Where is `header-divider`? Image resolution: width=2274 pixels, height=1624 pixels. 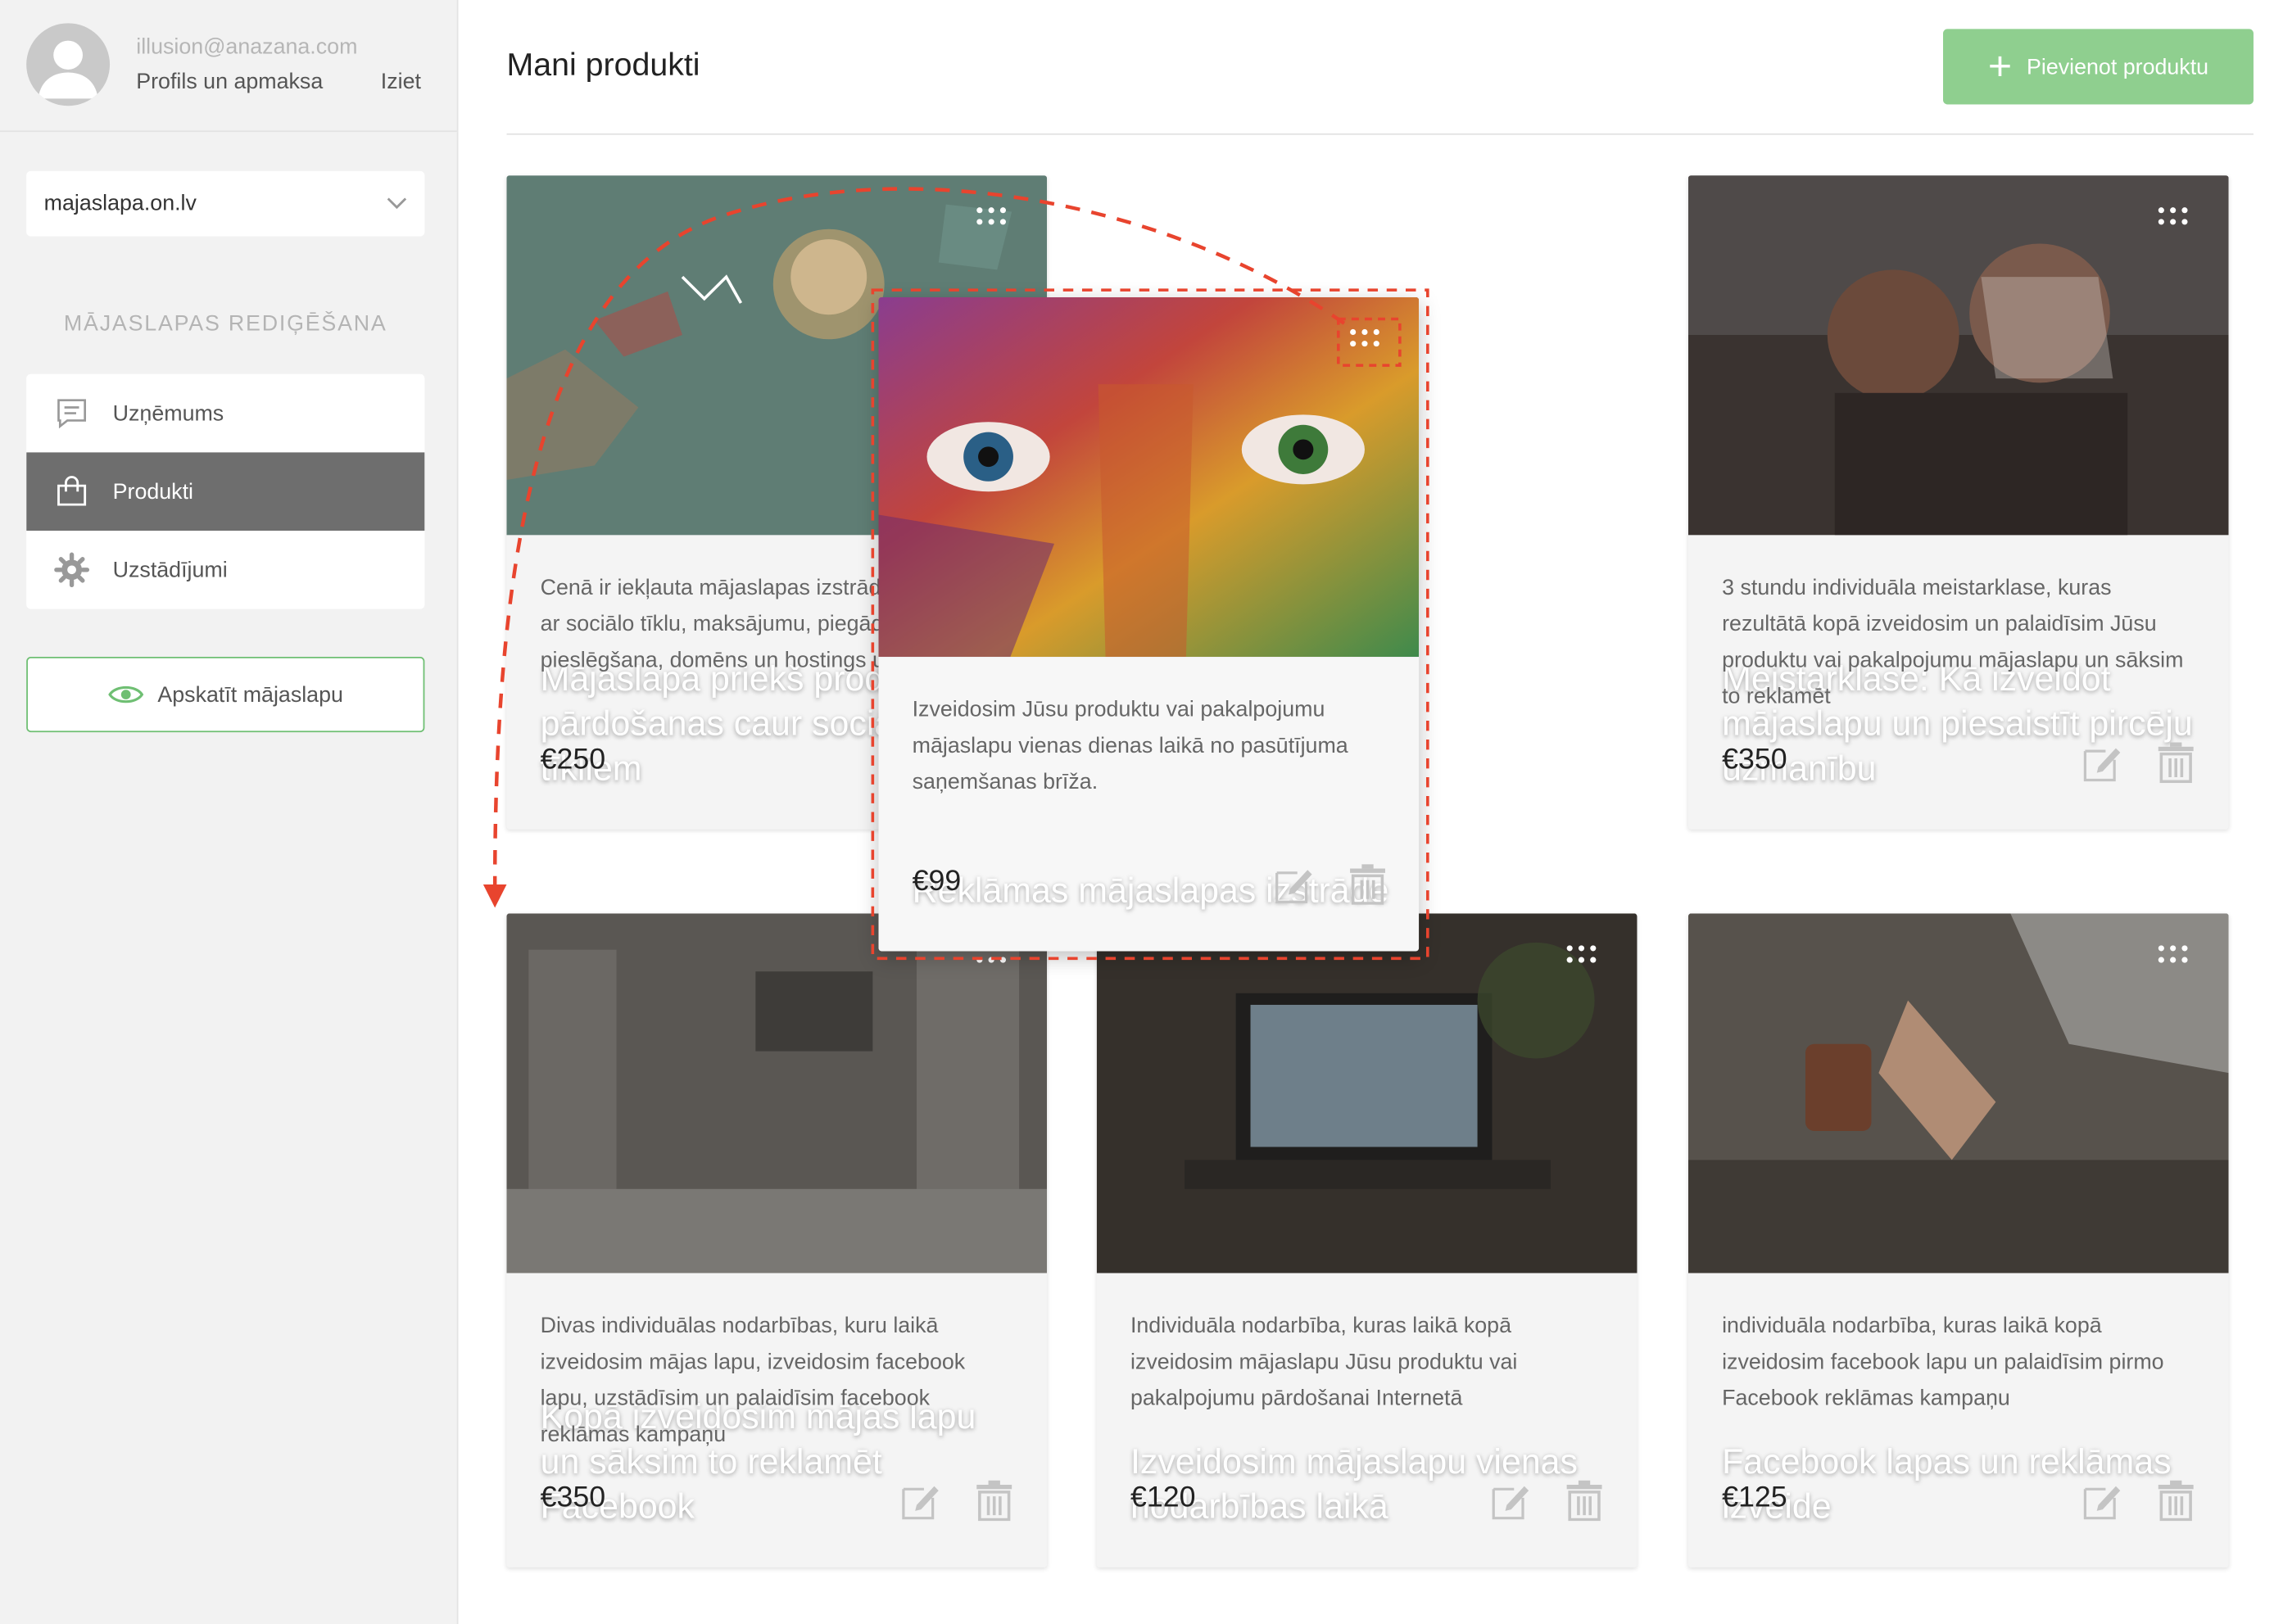
header-divider is located at coordinates (1380, 134).